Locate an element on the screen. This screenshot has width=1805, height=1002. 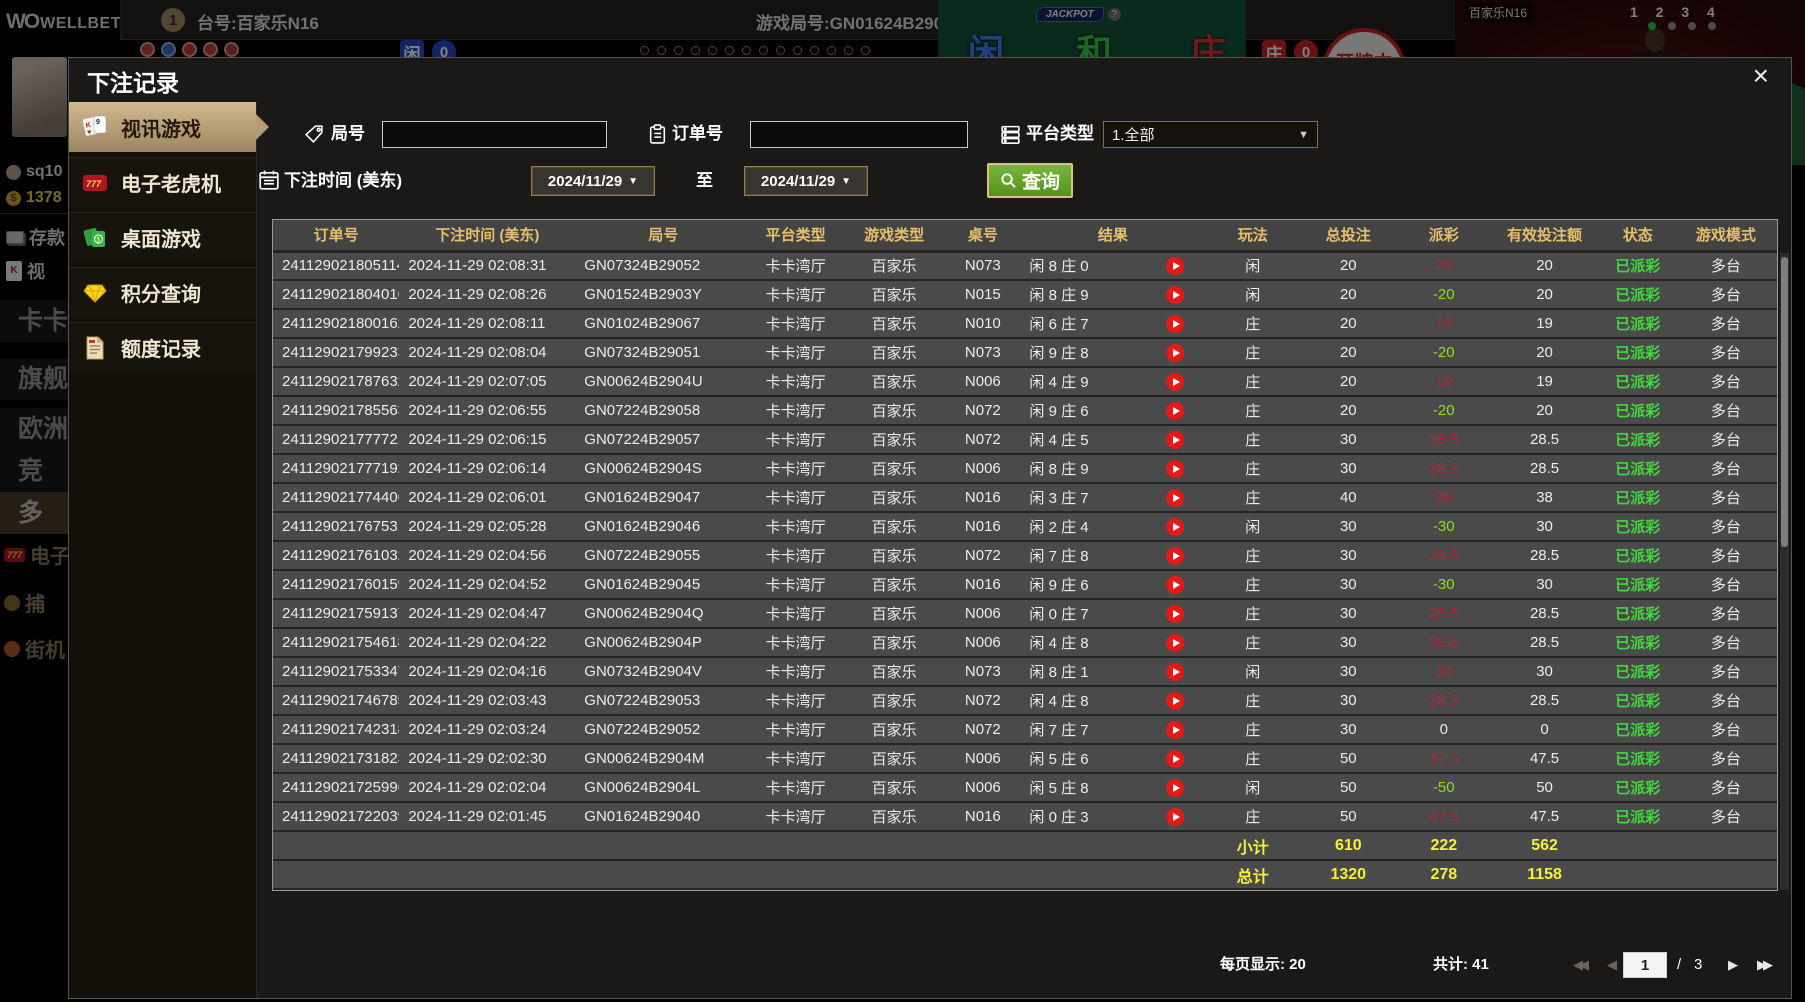
cell-payout: -20 is located at coordinates (1444, 411).